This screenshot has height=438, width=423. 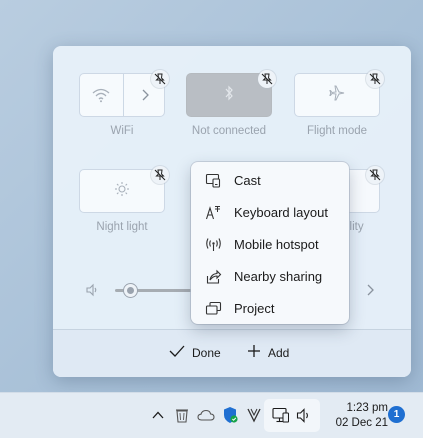 I want to click on taskbar: 1:23 pm 02 Dec 21 1, so click(x=211, y=415).